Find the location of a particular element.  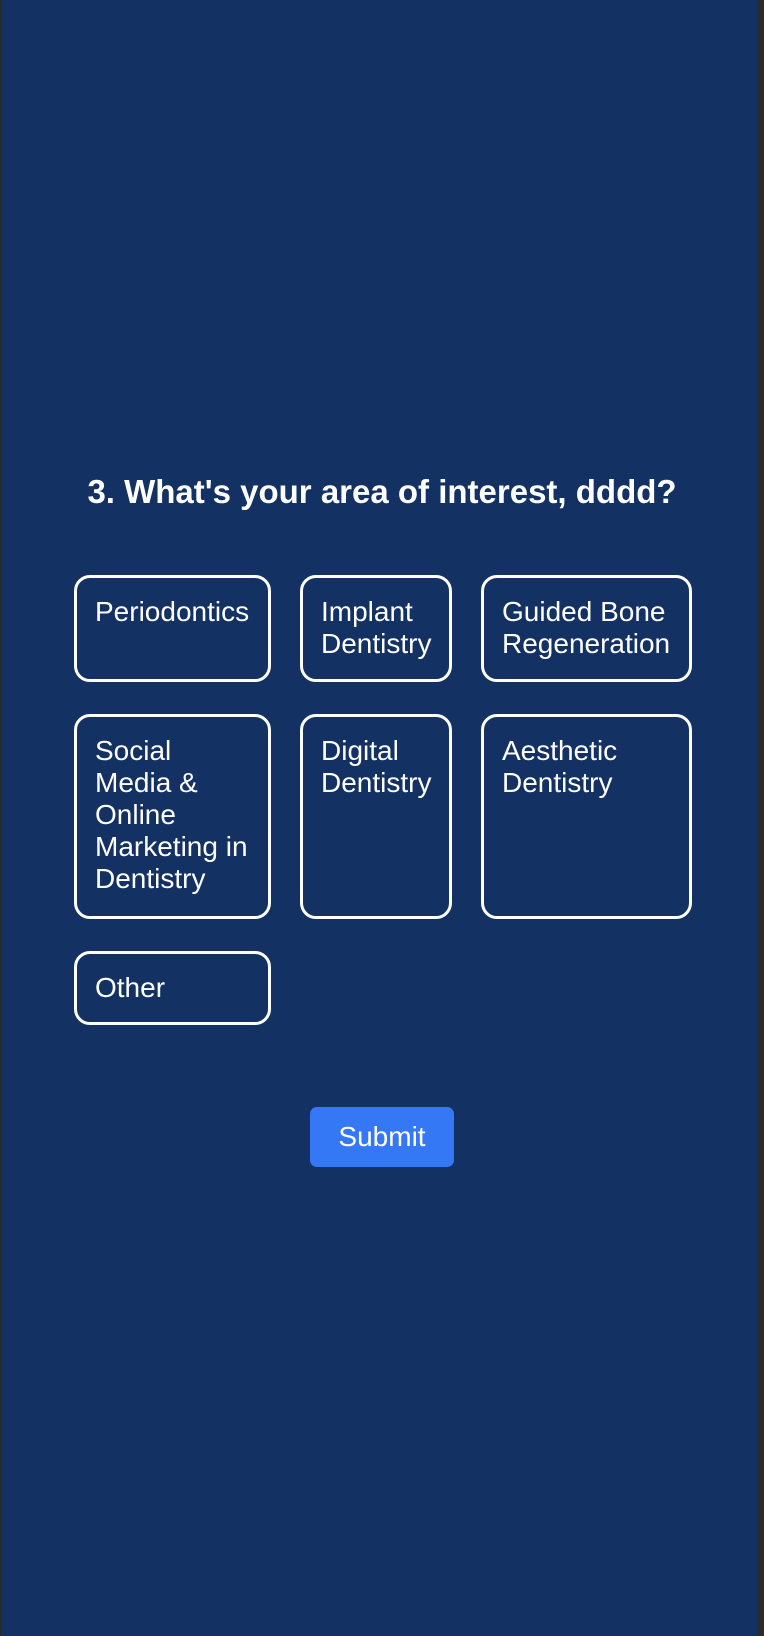

option-label: Aesthetic Dentistry is located at coordinates (560, 766).